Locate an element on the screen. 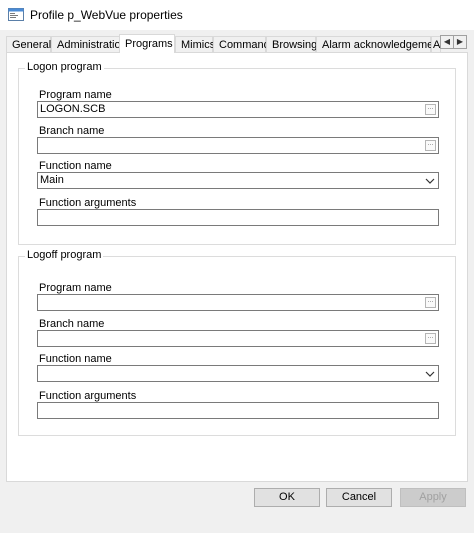 The image size is (474, 533). tab-programs: Programs is located at coordinates (147, 43).